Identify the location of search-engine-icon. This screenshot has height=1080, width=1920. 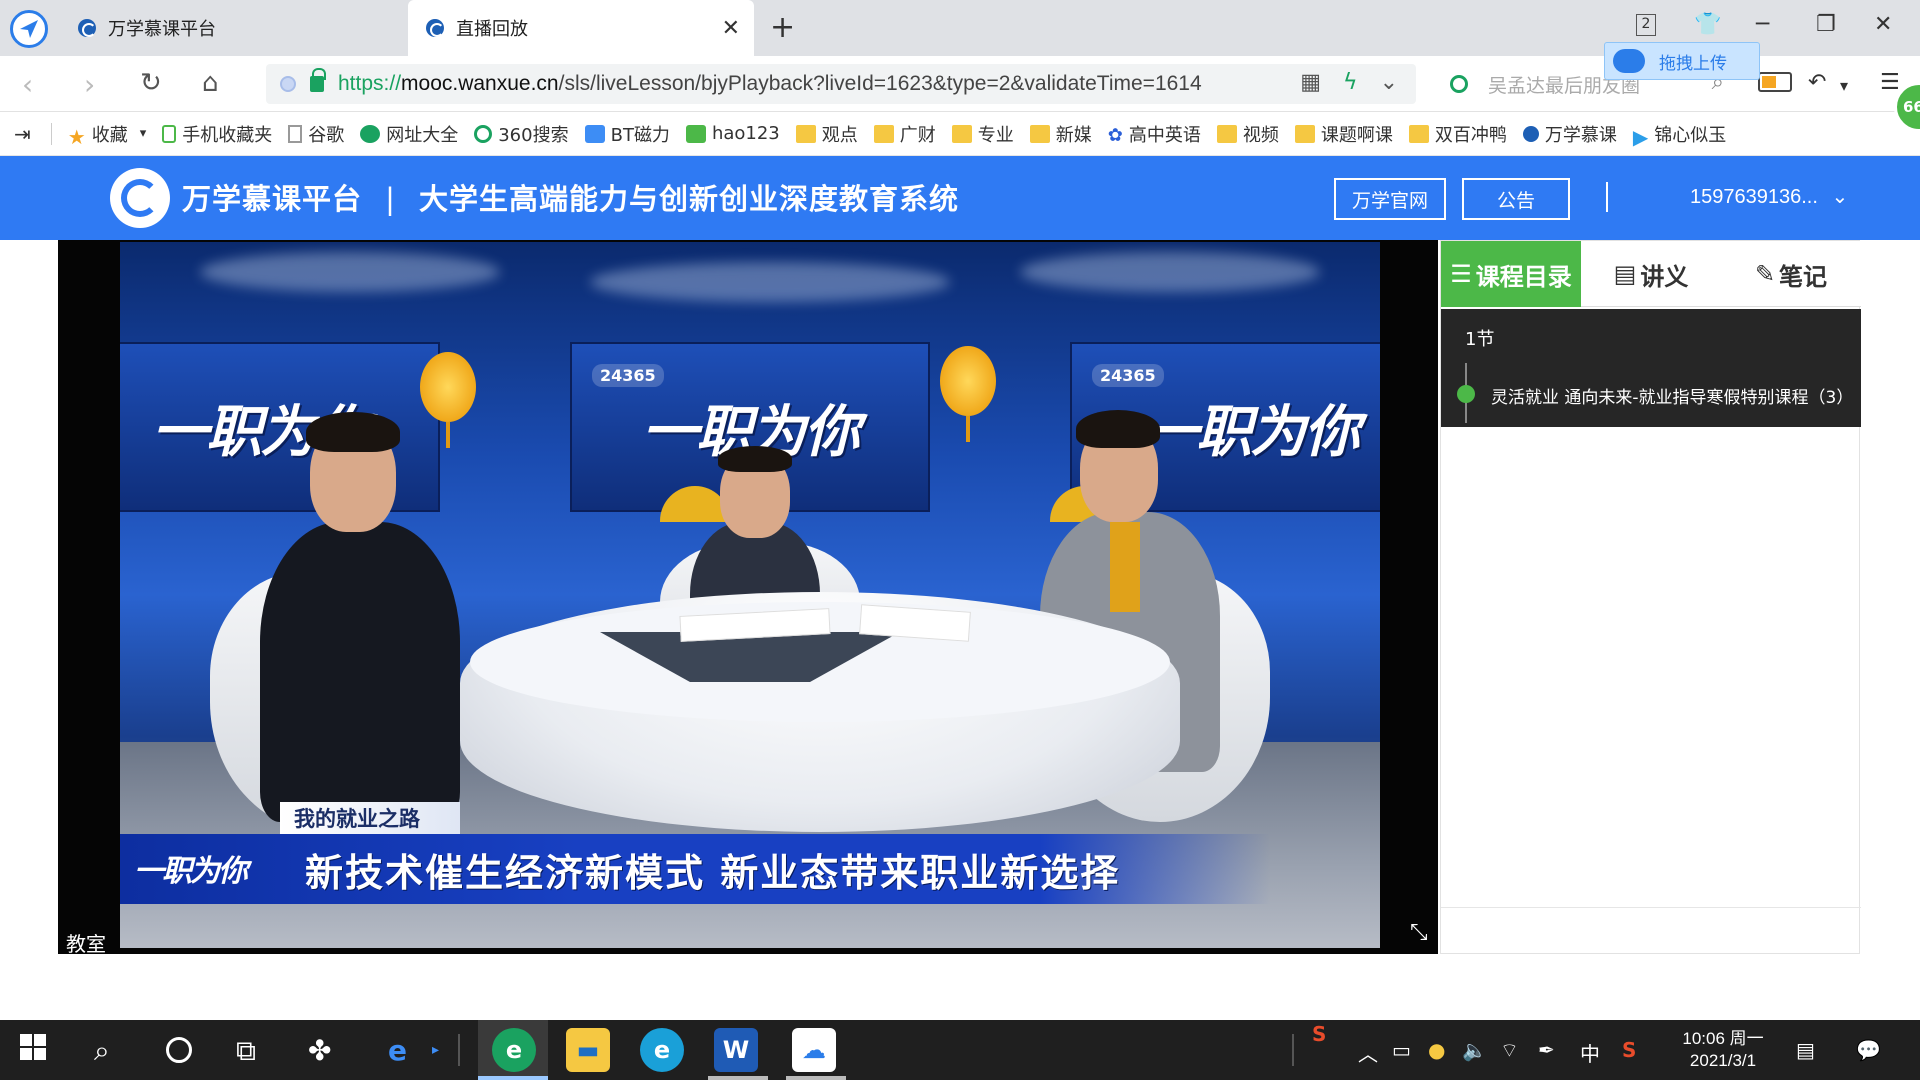
(1459, 84).